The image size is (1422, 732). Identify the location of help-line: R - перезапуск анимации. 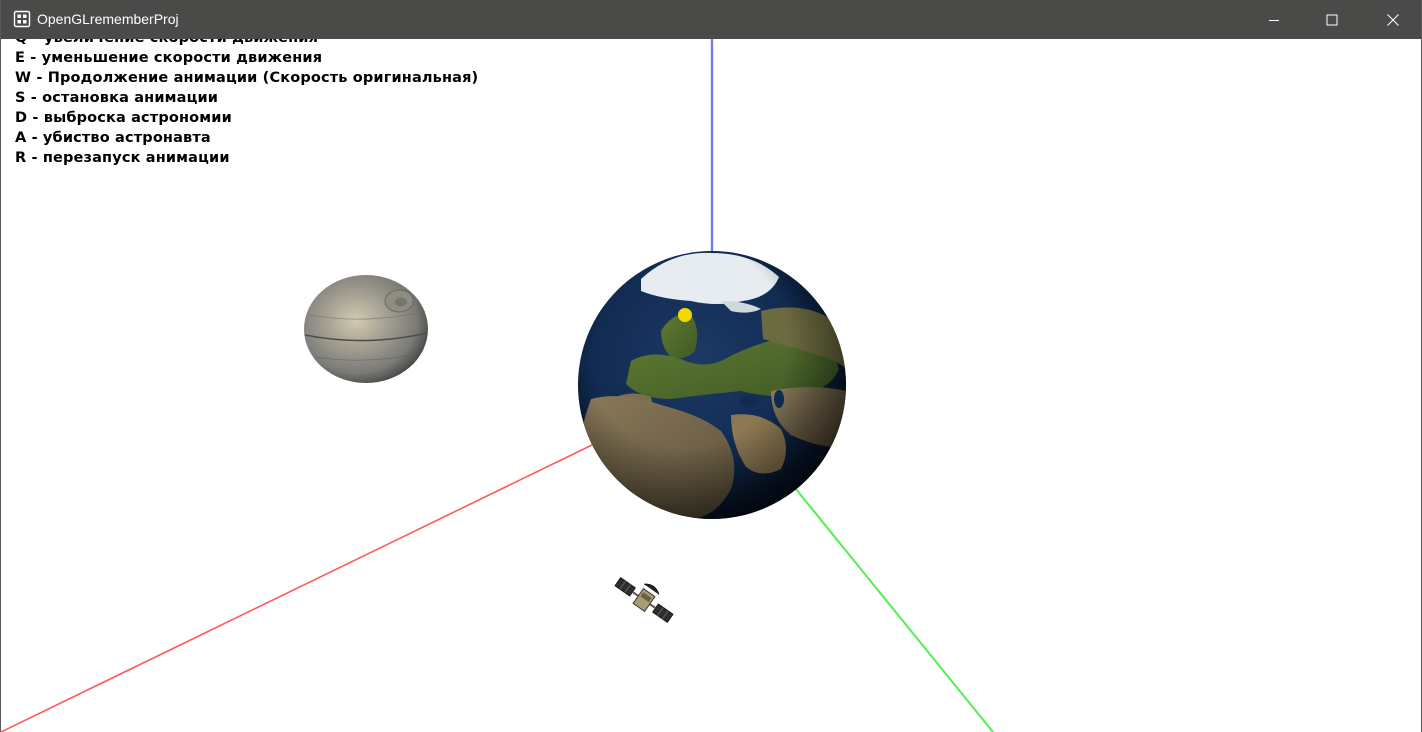
(122, 158).